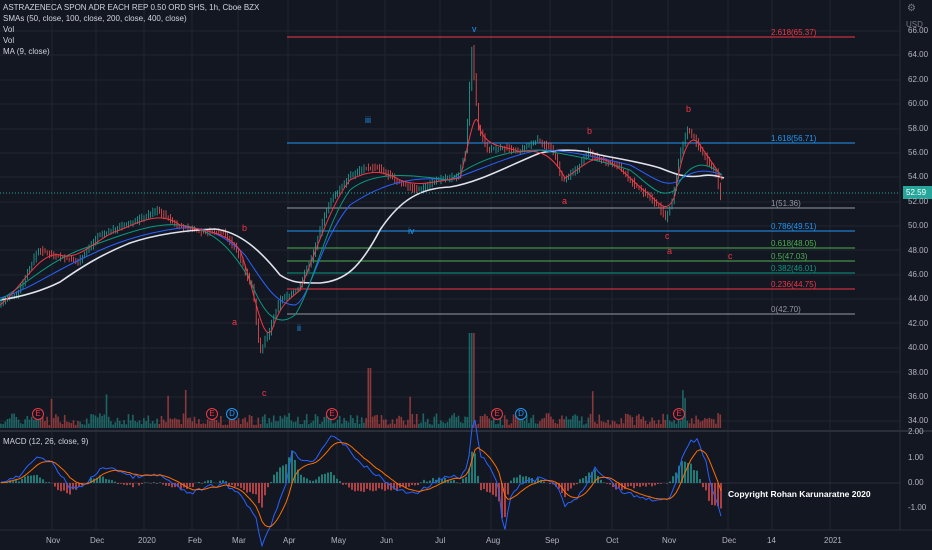 The image size is (932, 550). Describe the element at coordinates (440, 540) in the screenshot. I see `time-tick: Jul` at that location.